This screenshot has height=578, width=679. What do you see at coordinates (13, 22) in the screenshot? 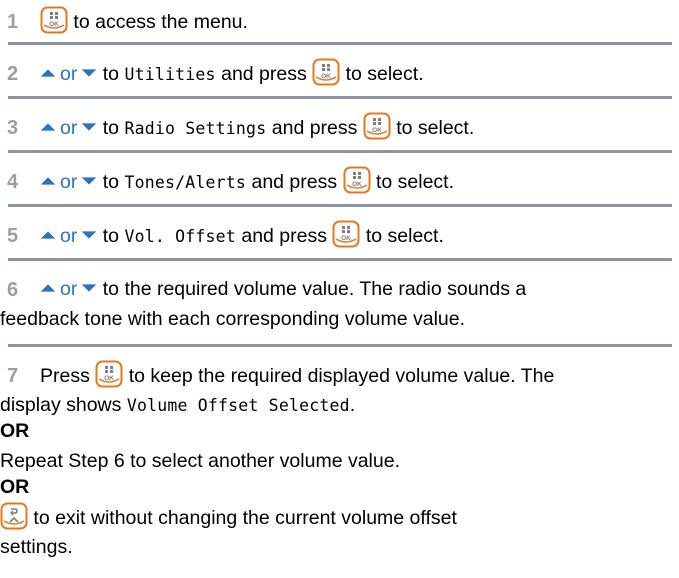
I see `step-number: 1` at bounding box center [13, 22].